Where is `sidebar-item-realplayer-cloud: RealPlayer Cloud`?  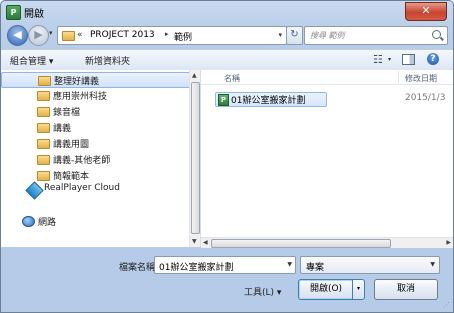
sidebar-item-realplayer-cloud: RealPlayer Cloud is located at coordinates (95, 190).